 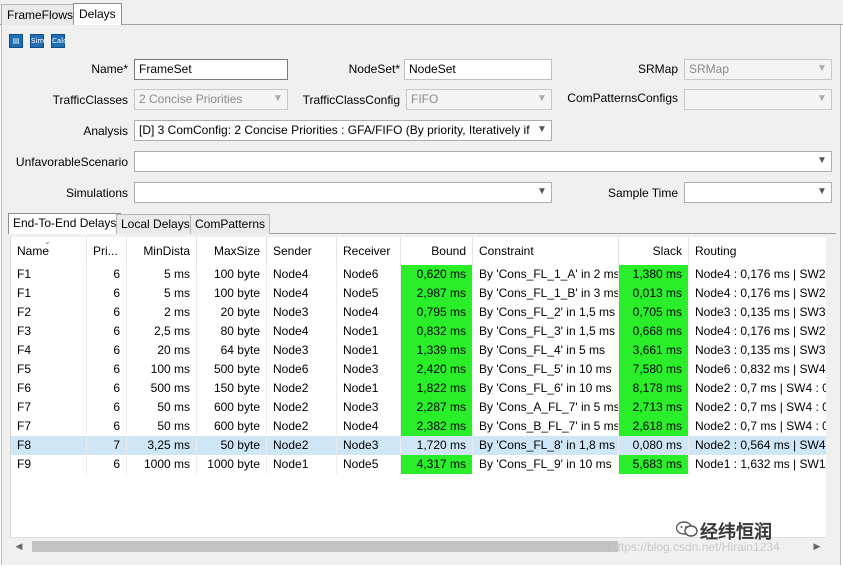 What do you see at coordinates (642, 193) in the screenshot?
I see `sampletime-label: Sample Time` at bounding box center [642, 193].